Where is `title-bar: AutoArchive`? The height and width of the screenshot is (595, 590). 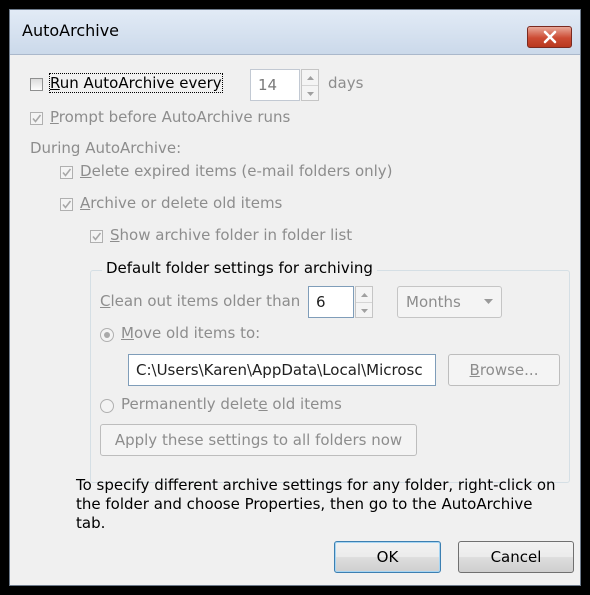 title-bar: AutoArchive is located at coordinates (295, 32).